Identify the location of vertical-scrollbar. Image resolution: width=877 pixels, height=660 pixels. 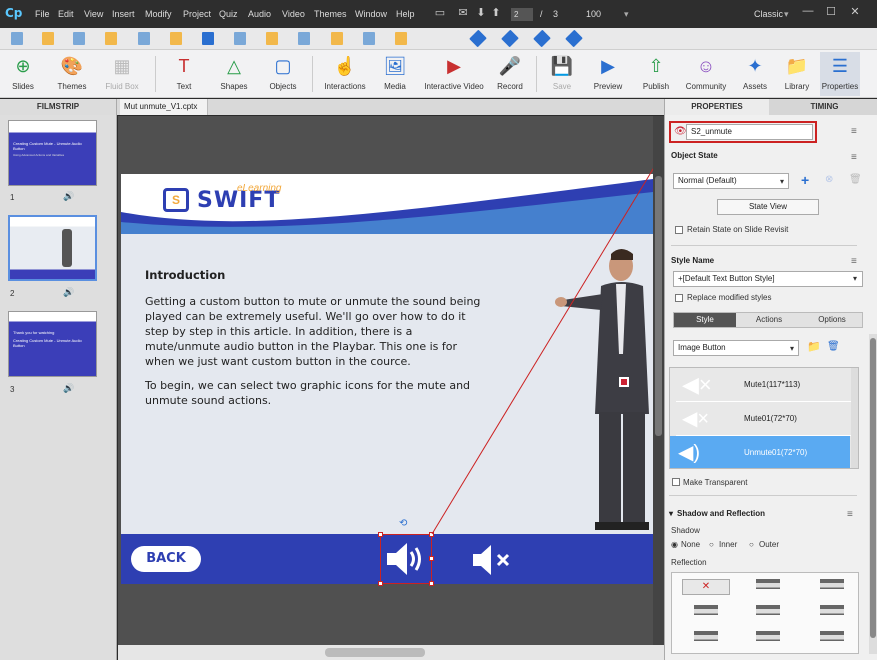
(658, 380).